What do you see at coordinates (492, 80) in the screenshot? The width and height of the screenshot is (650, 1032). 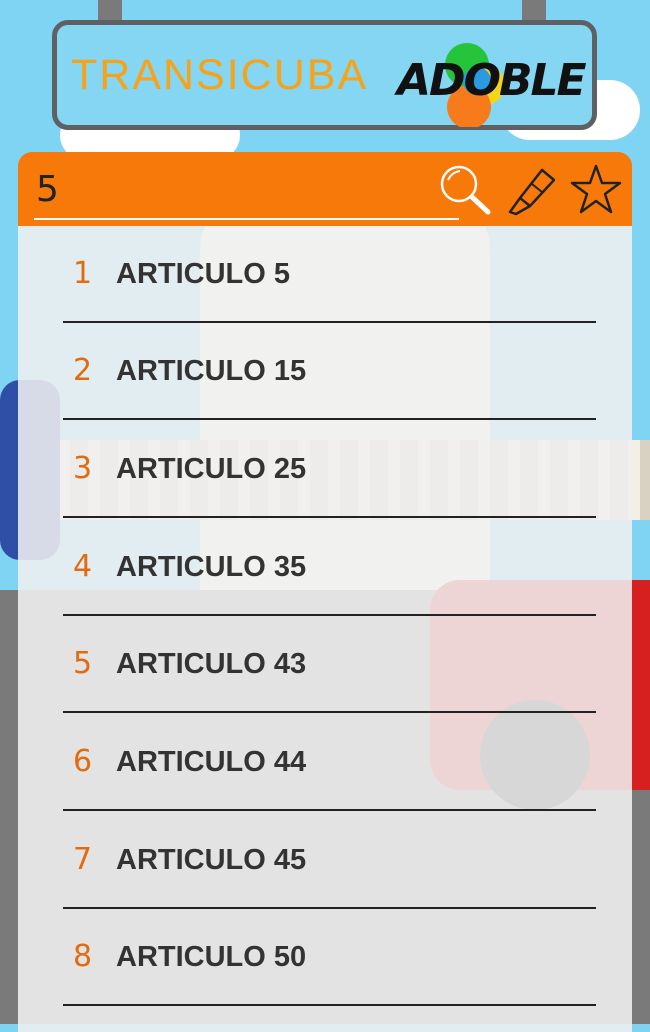 I see `logo-text: ADOBLE` at bounding box center [492, 80].